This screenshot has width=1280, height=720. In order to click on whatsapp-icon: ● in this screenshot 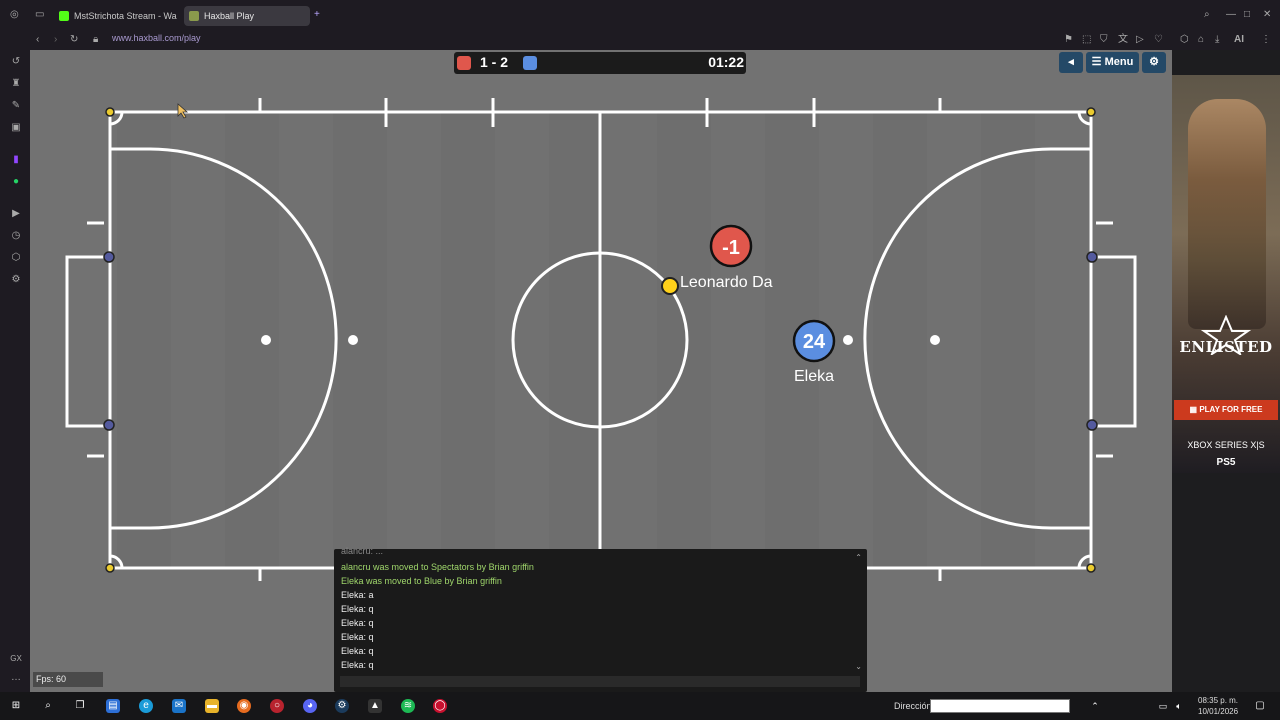, I will do `click(16, 182)`.